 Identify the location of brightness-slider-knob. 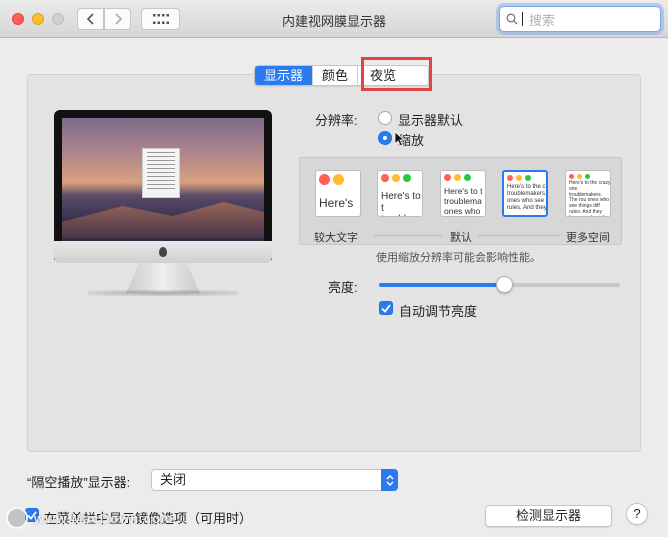
(504, 284).